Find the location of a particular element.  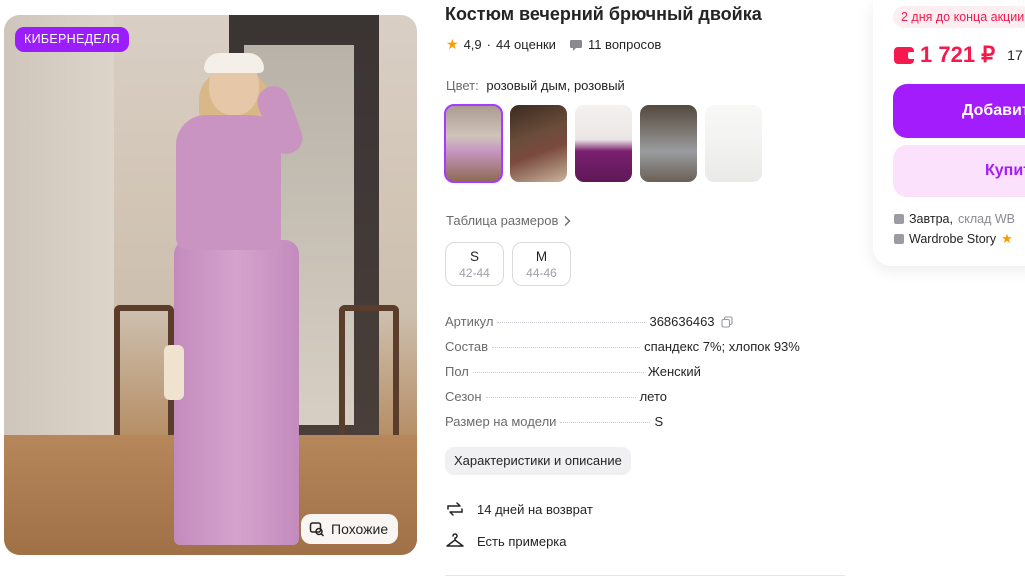

spec-row-gender: Пол Женский is located at coordinates (630, 376).